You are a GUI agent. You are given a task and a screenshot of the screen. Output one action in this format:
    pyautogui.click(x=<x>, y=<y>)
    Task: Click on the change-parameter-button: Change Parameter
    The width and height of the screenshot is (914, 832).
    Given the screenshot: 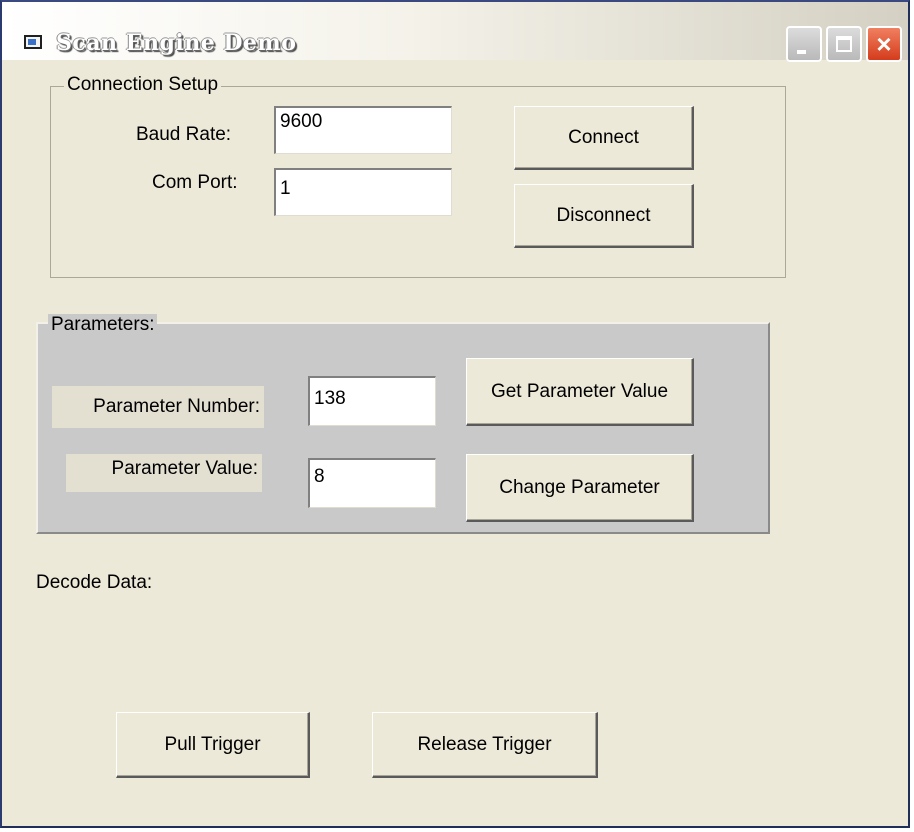 What is the action you would take?
    pyautogui.click(x=580, y=488)
    